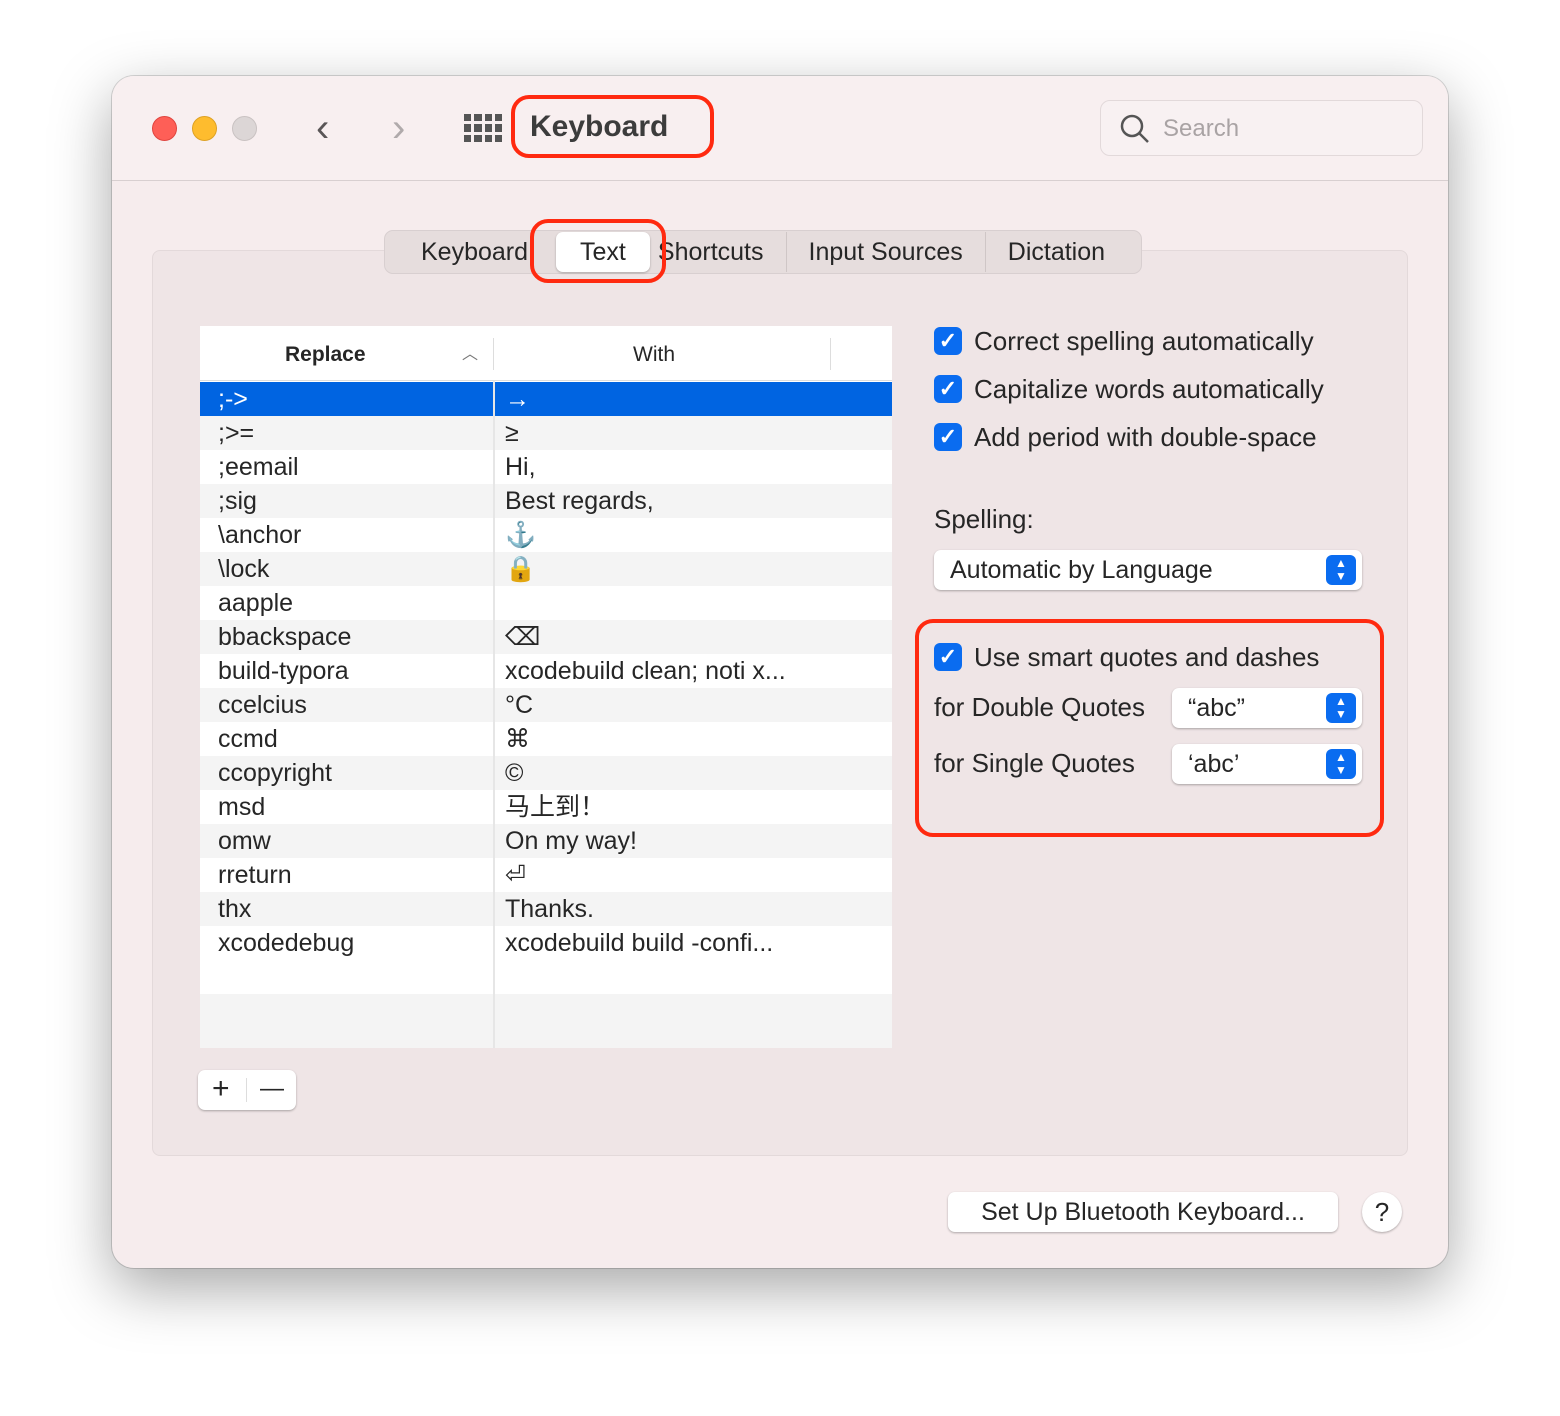 This screenshot has height=1416, width=1560. What do you see at coordinates (546, 875) in the screenshot?
I see `table-row: rreturn ⏎` at bounding box center [546, 875].